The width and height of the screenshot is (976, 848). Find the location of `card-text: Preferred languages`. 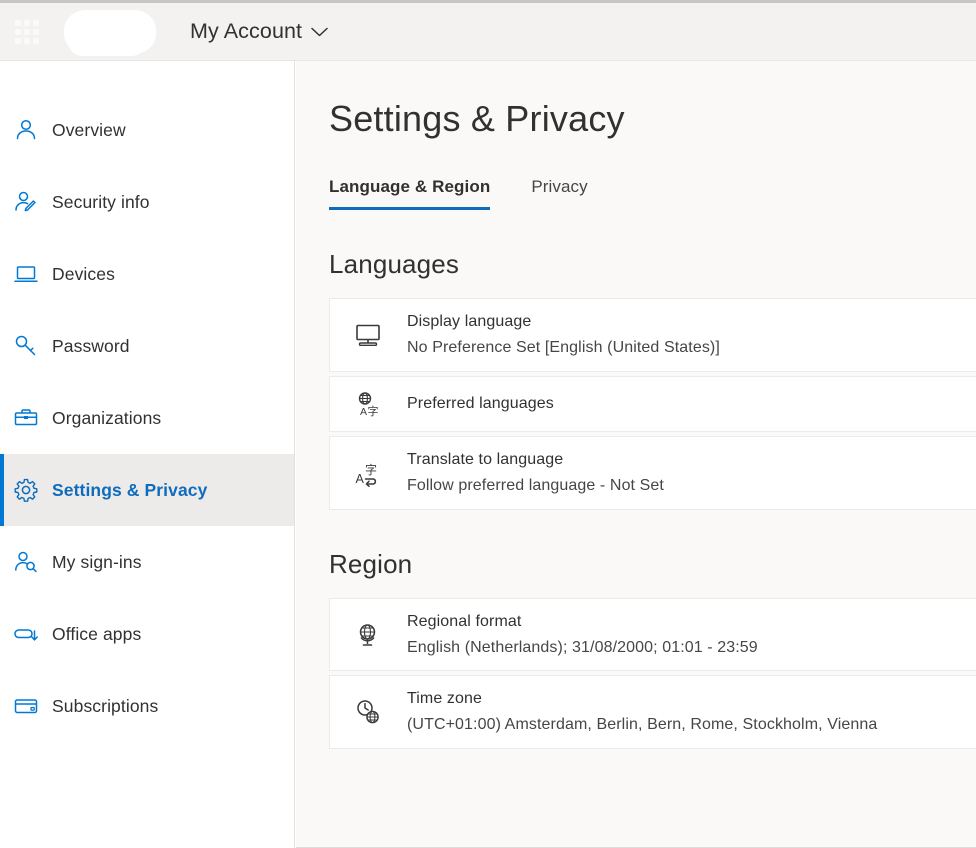

card-text: Preferred languages is located at coordinates (480, 404).